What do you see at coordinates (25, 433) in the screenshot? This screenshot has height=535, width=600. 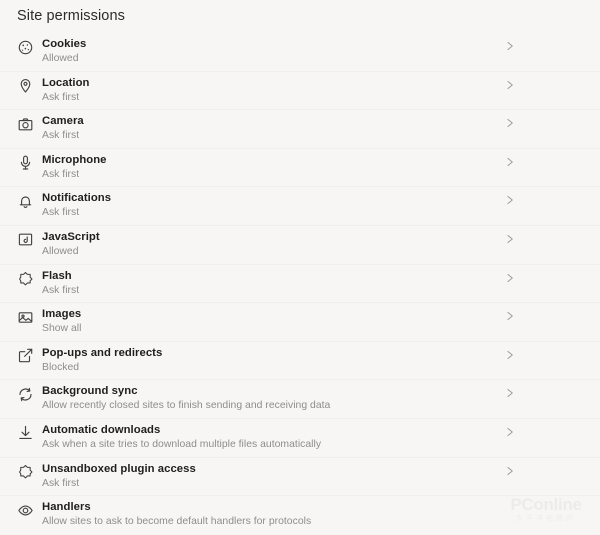 I see `download-icon` at bounding box center [25, 433].